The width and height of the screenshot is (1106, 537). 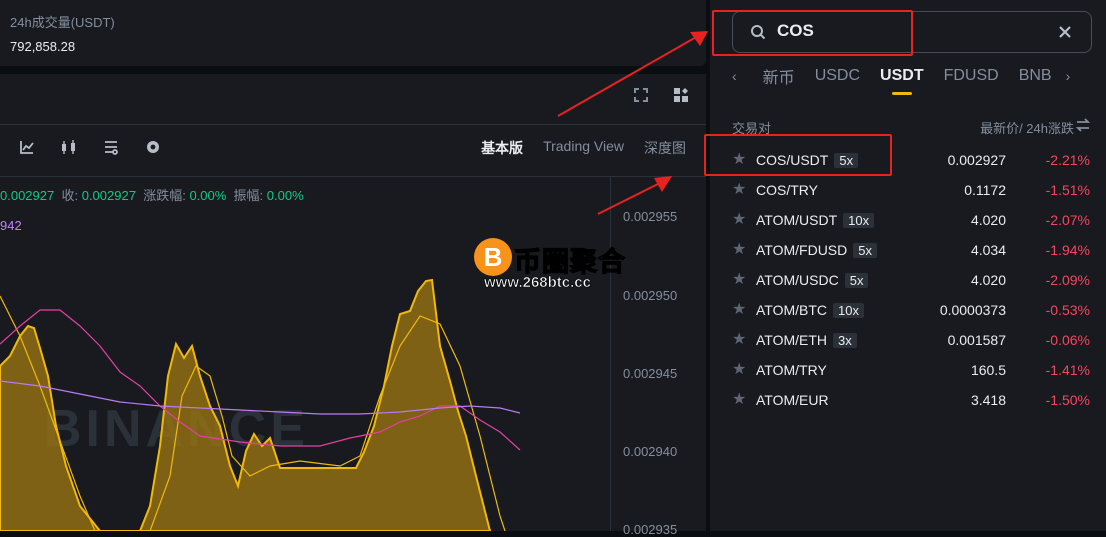 I want to click on last-price: 160.5, so click(x=988, y=370).